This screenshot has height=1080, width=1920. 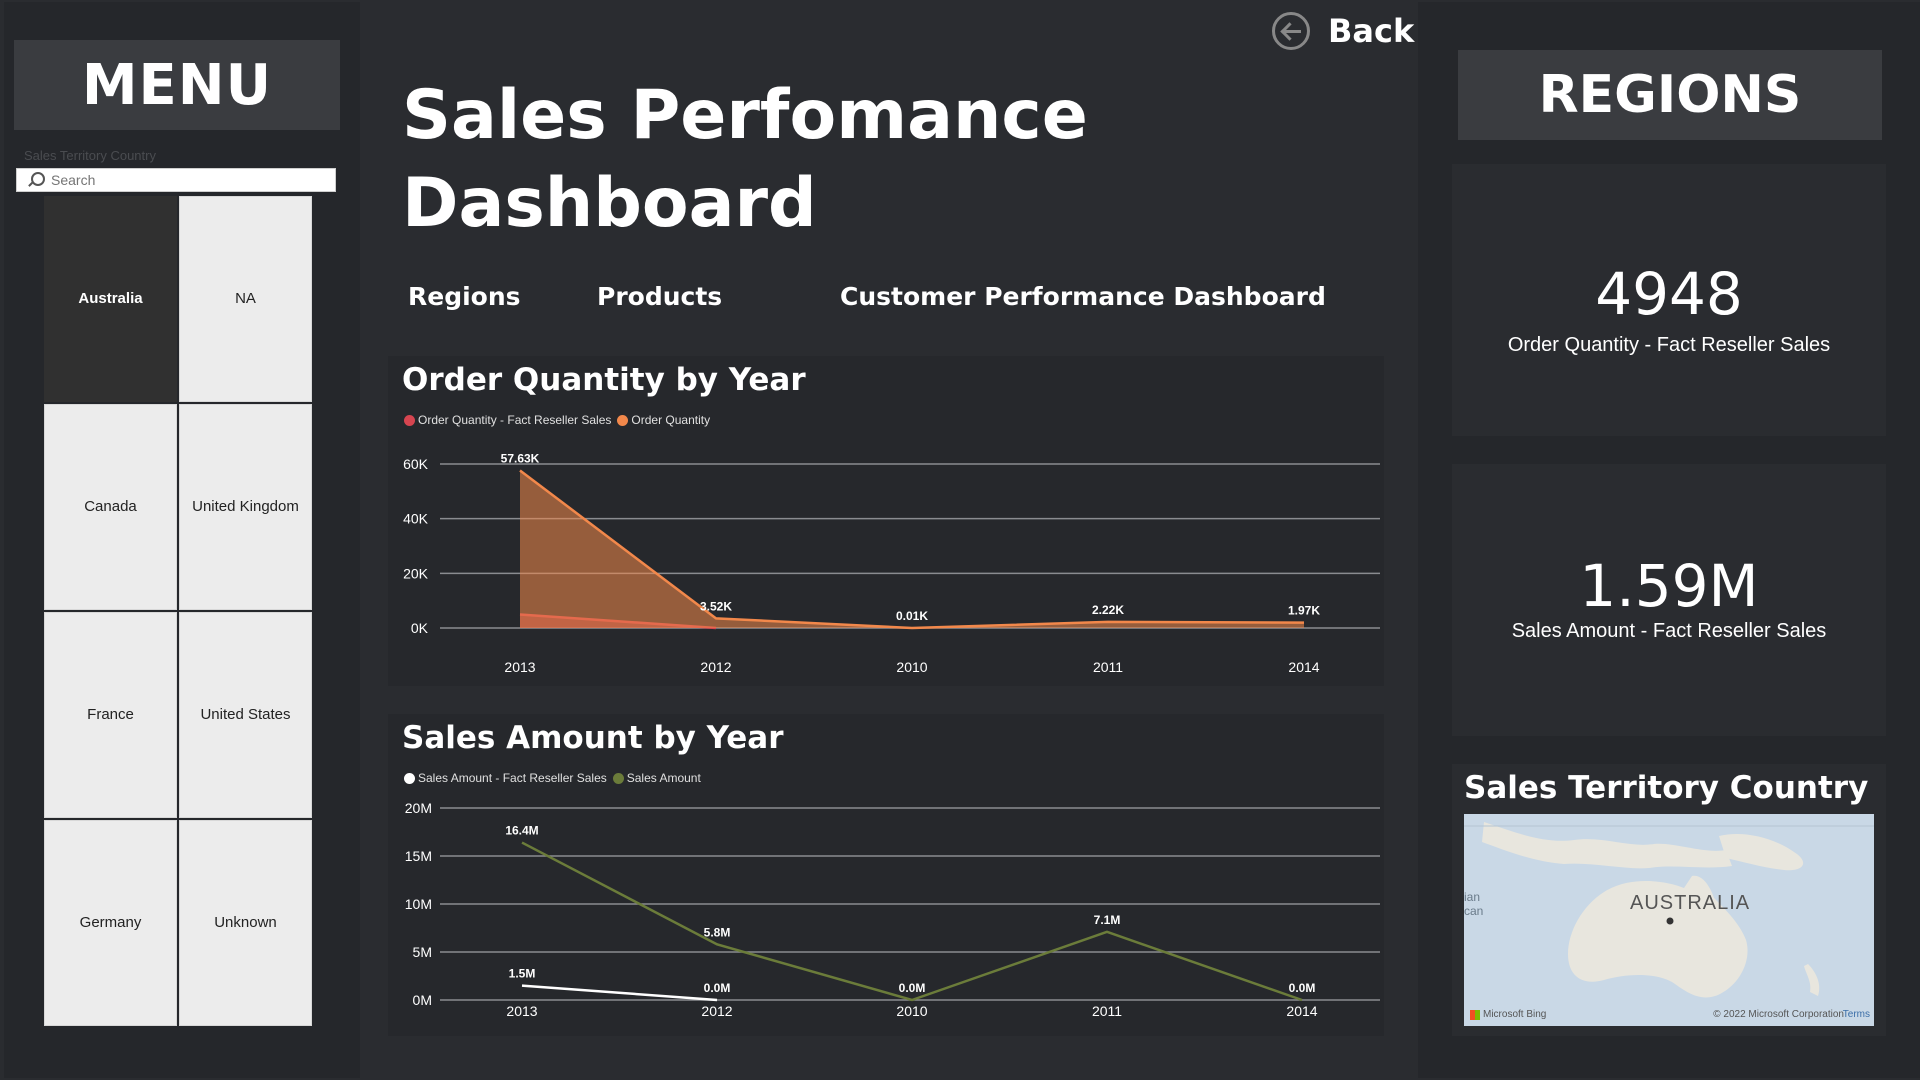 What do you see at coordinates (418, 808) in the screenshot?
I see `y-tick-label: 20M` at bounding box center [418, 808].